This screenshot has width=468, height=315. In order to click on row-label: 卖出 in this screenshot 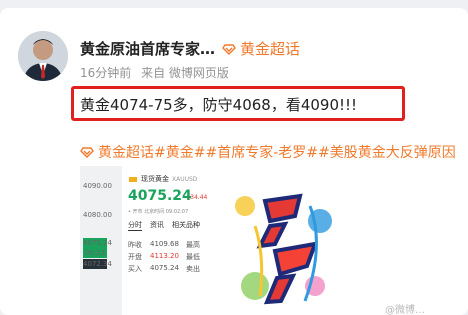, I will do `click(193, 269)`.